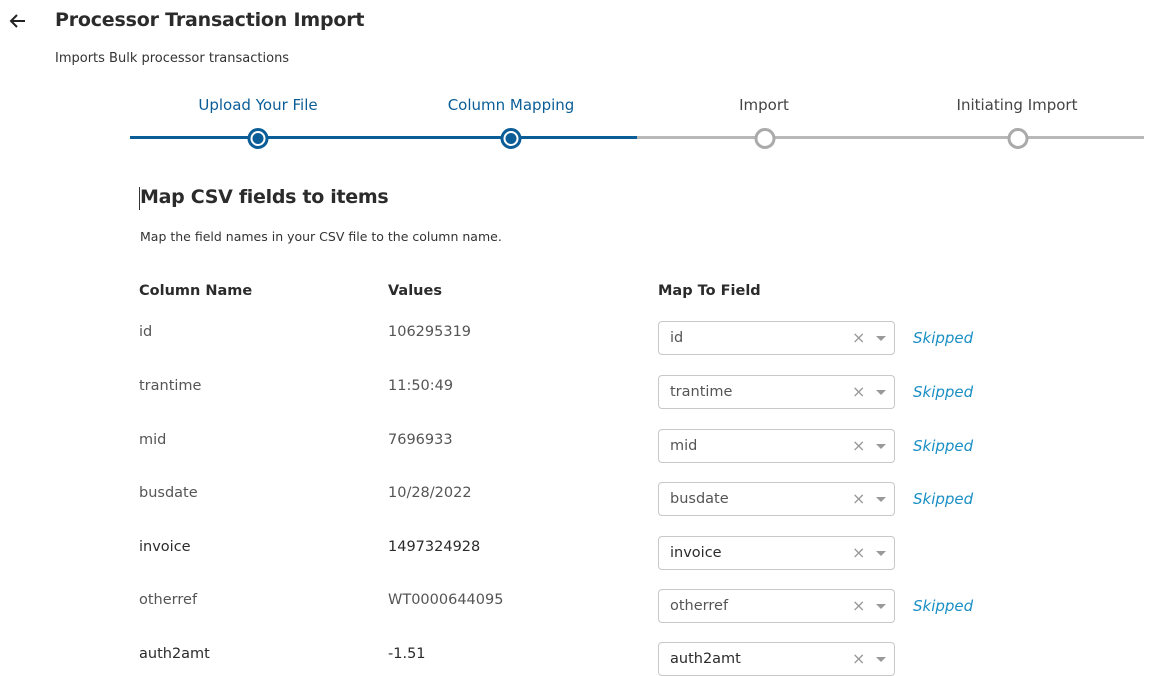 The image size is (1170, 676). Describe the element at coordinates (511, 105) in the screenshot. I see `step-label-column-mapping: Column Mapping` at that location.